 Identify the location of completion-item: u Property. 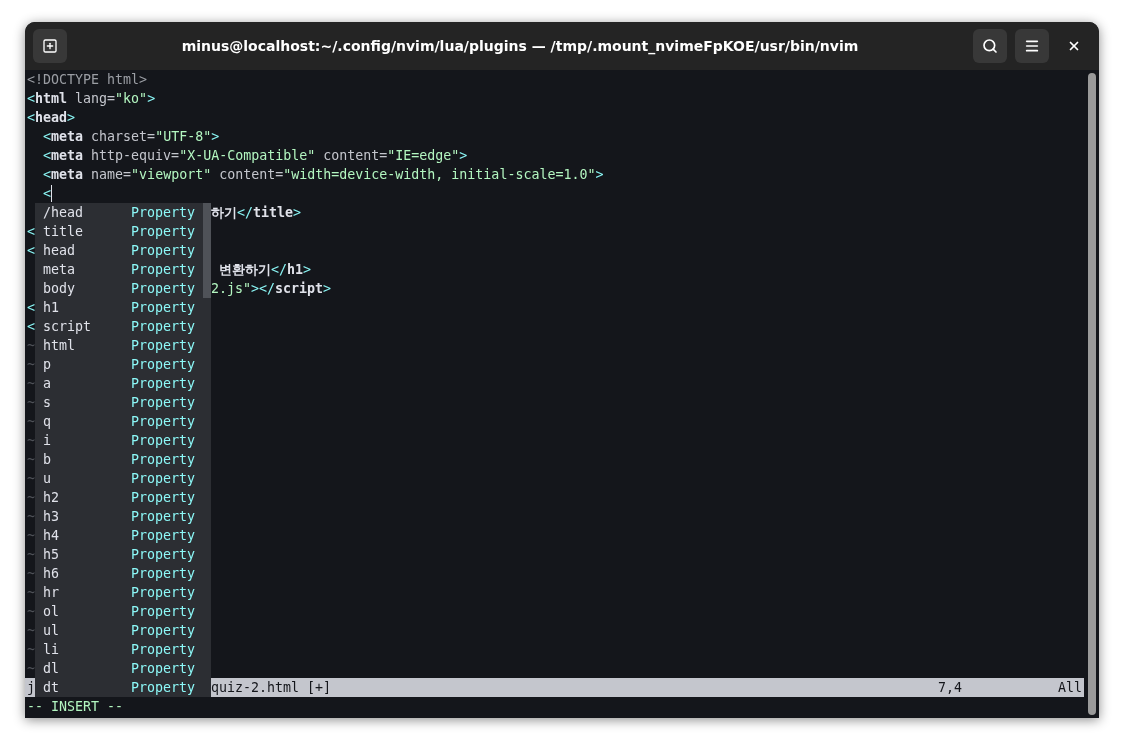
(119, 478).